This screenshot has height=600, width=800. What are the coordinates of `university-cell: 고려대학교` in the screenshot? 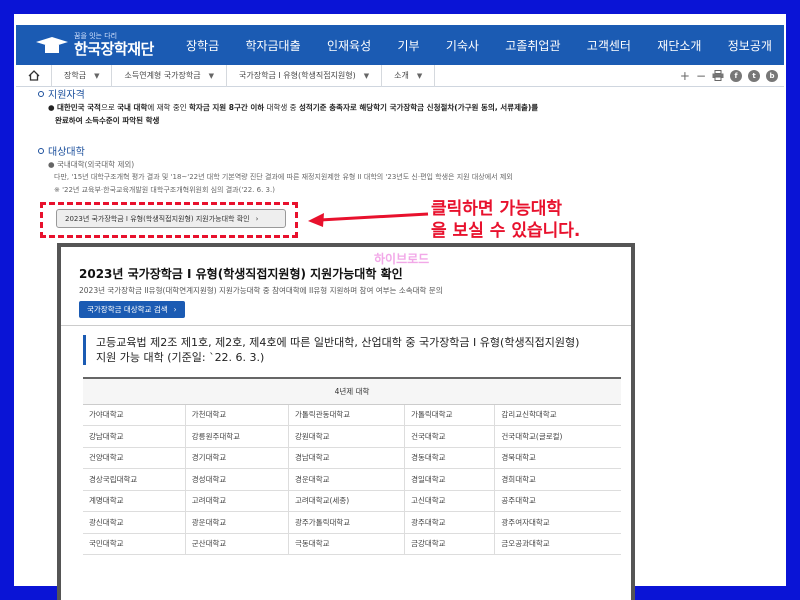 It's located at (237, 501).